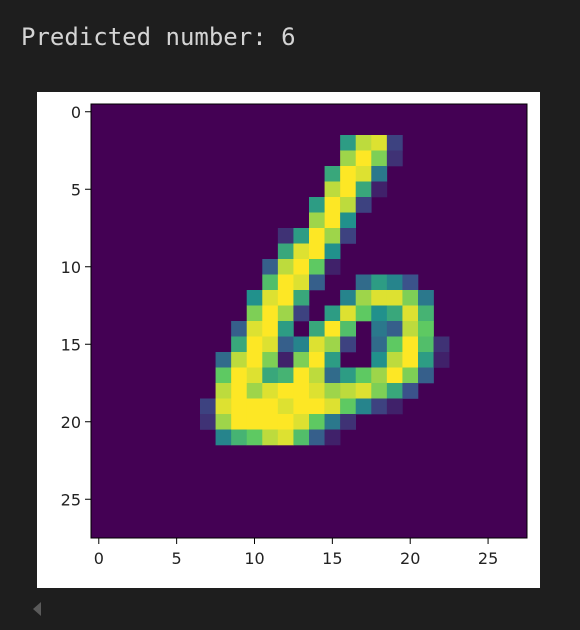  Describe the element at coordinates (144, 37) in the screenshot. I see `prediction-label: Predicted number:` at that location.